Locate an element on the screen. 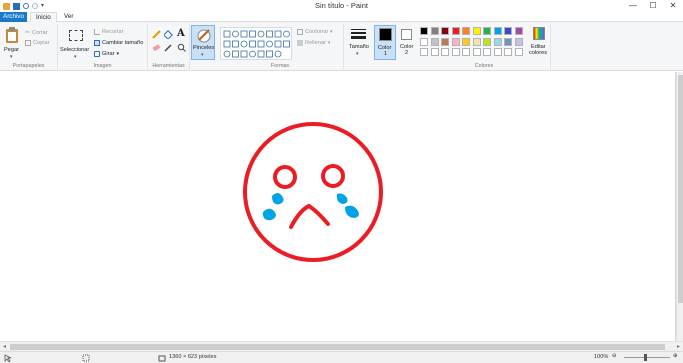 This screenshot has width=683, height=363. vertical-scrollbar is located at coordinates (679, 206).